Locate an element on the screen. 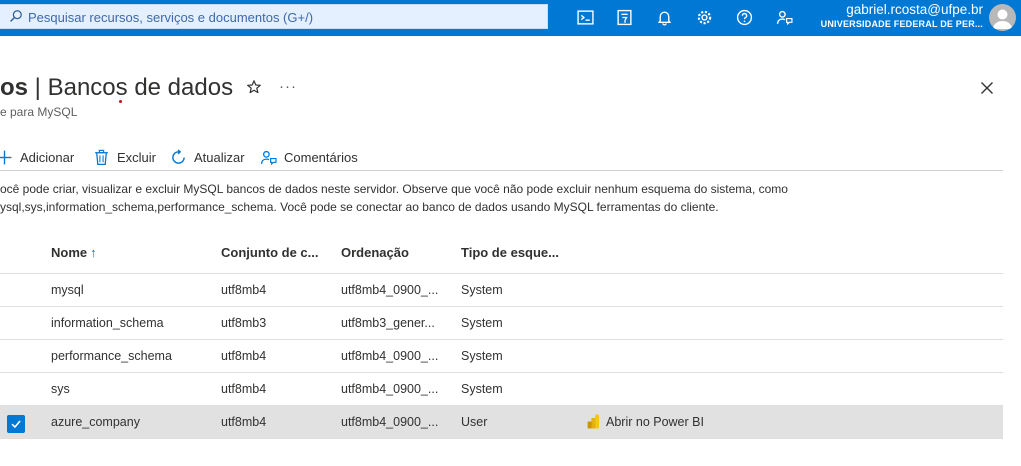 This screenshot has height=466, width=1021. table-row: sys utf8mb4 utf8mb4_0900_... System is located at coordinates (501, 389).